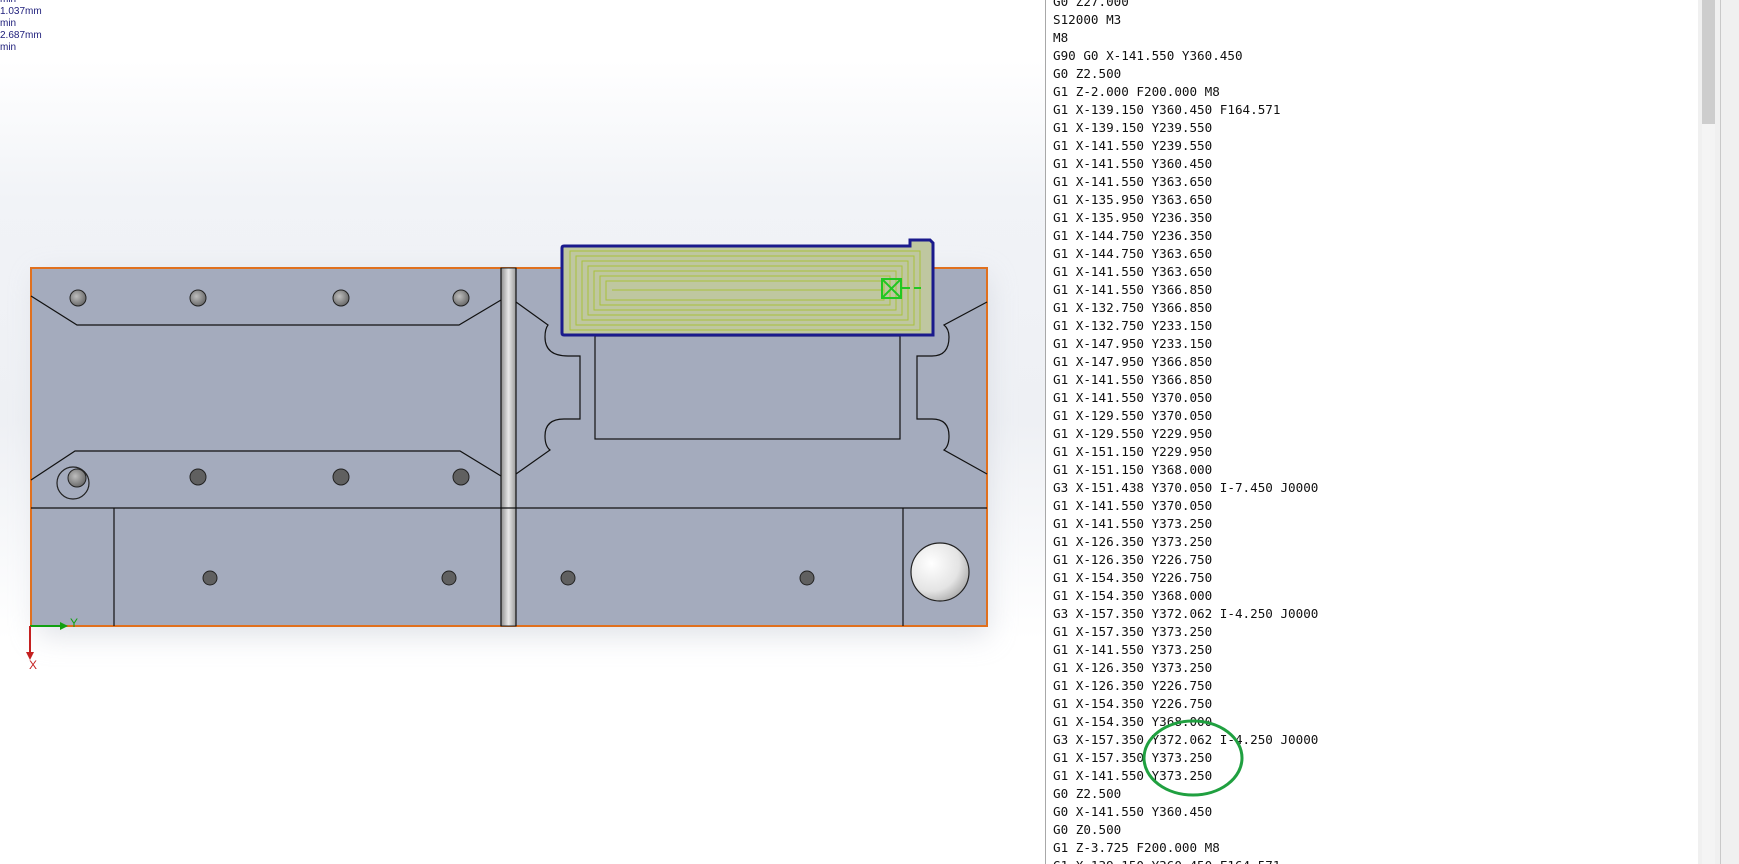  I want to click on scrollbar-edge, so click(1720, 432).